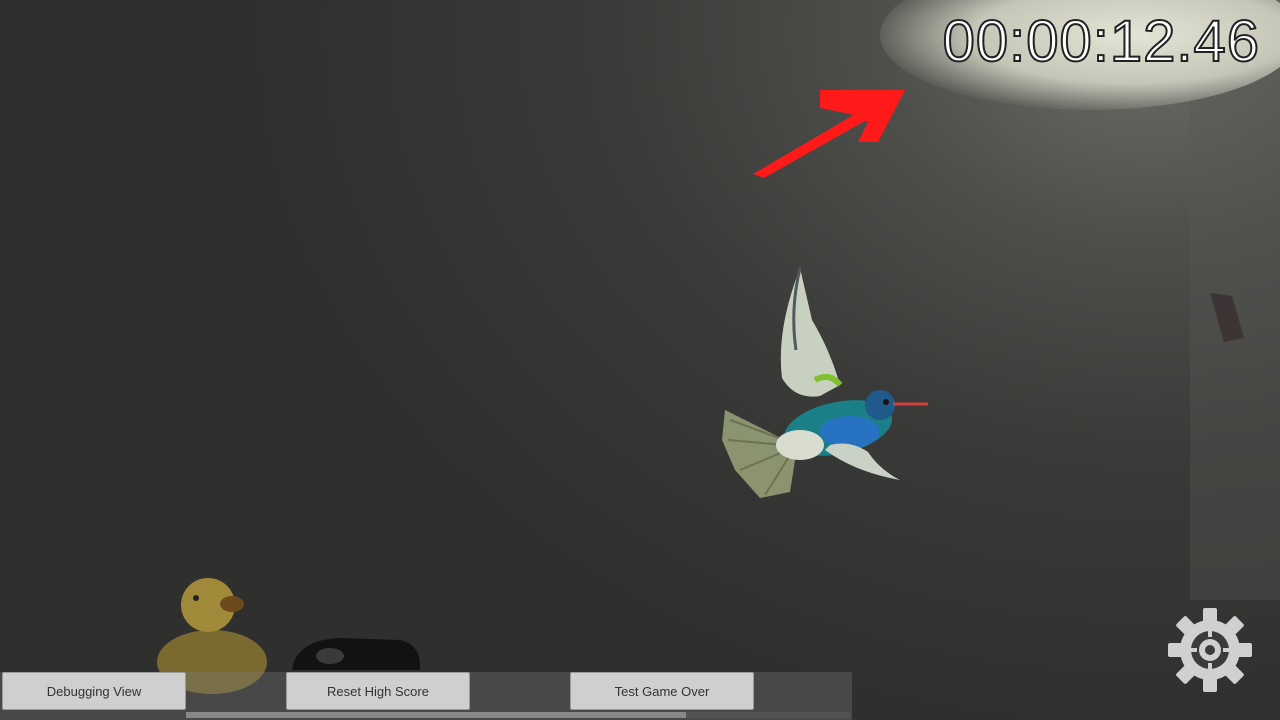 The width and height of the screenshot is (1280, 720). I want to click on gear-icon, so click(1210, 650).